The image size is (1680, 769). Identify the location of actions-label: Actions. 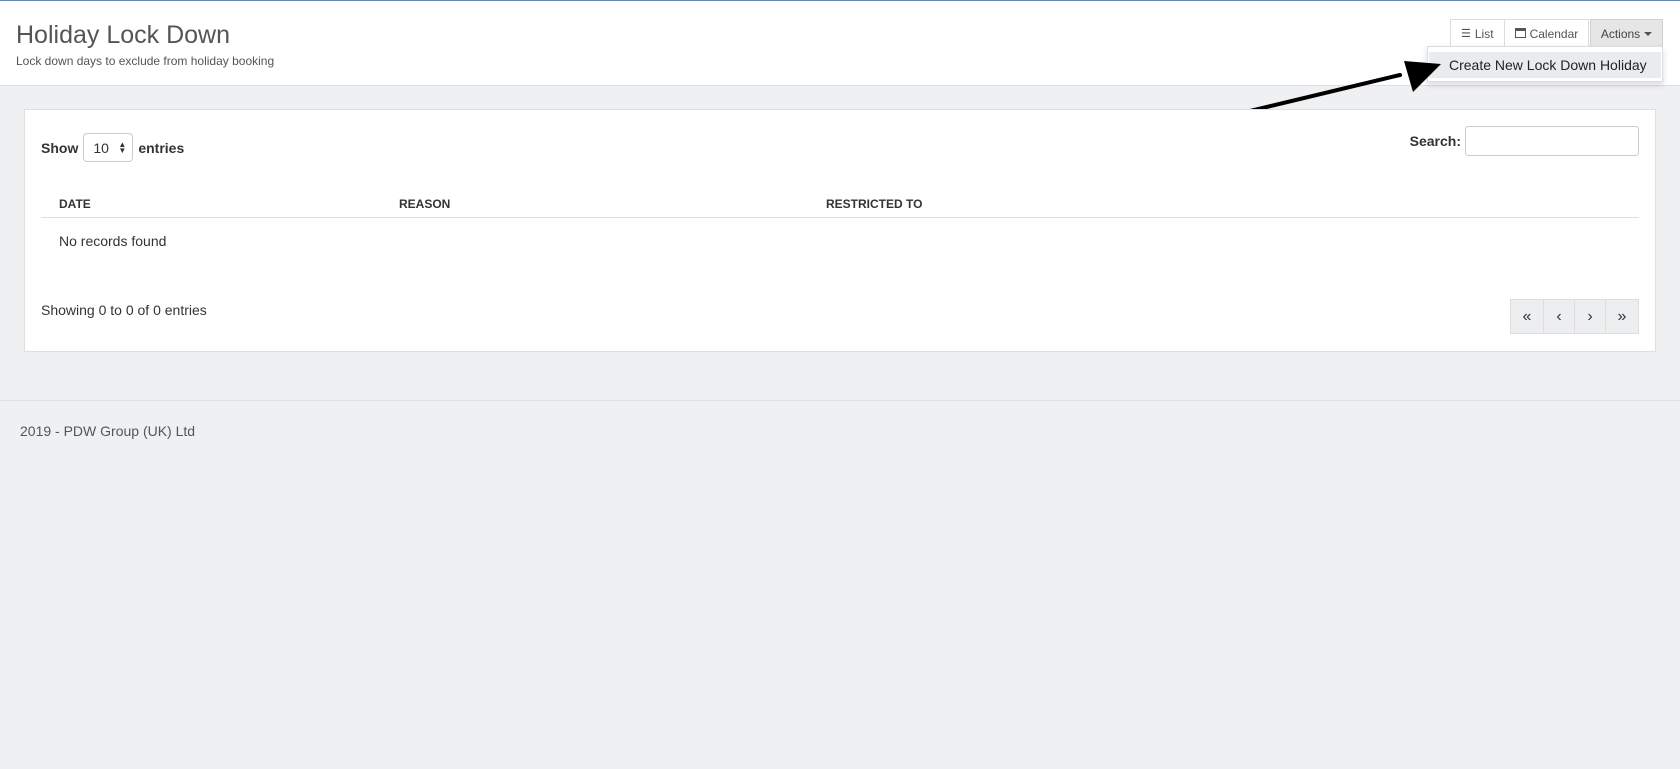
(1620, 33).